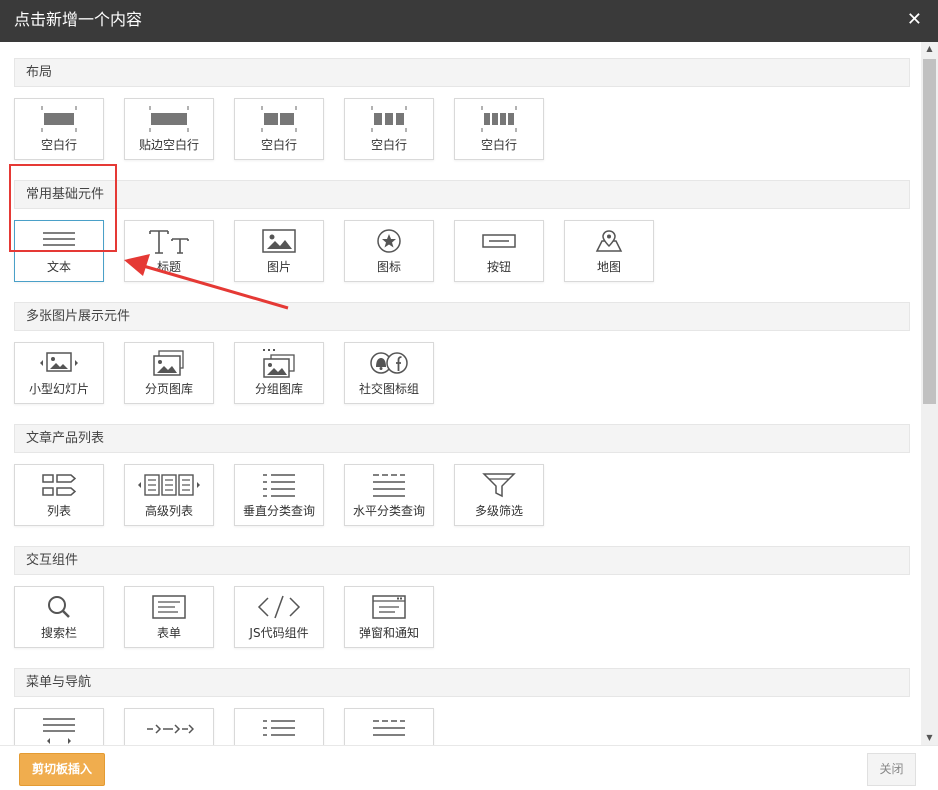 The height and width of the screenshot is (790, 938). I want to click on text-lines-icon, so click(59, 243).